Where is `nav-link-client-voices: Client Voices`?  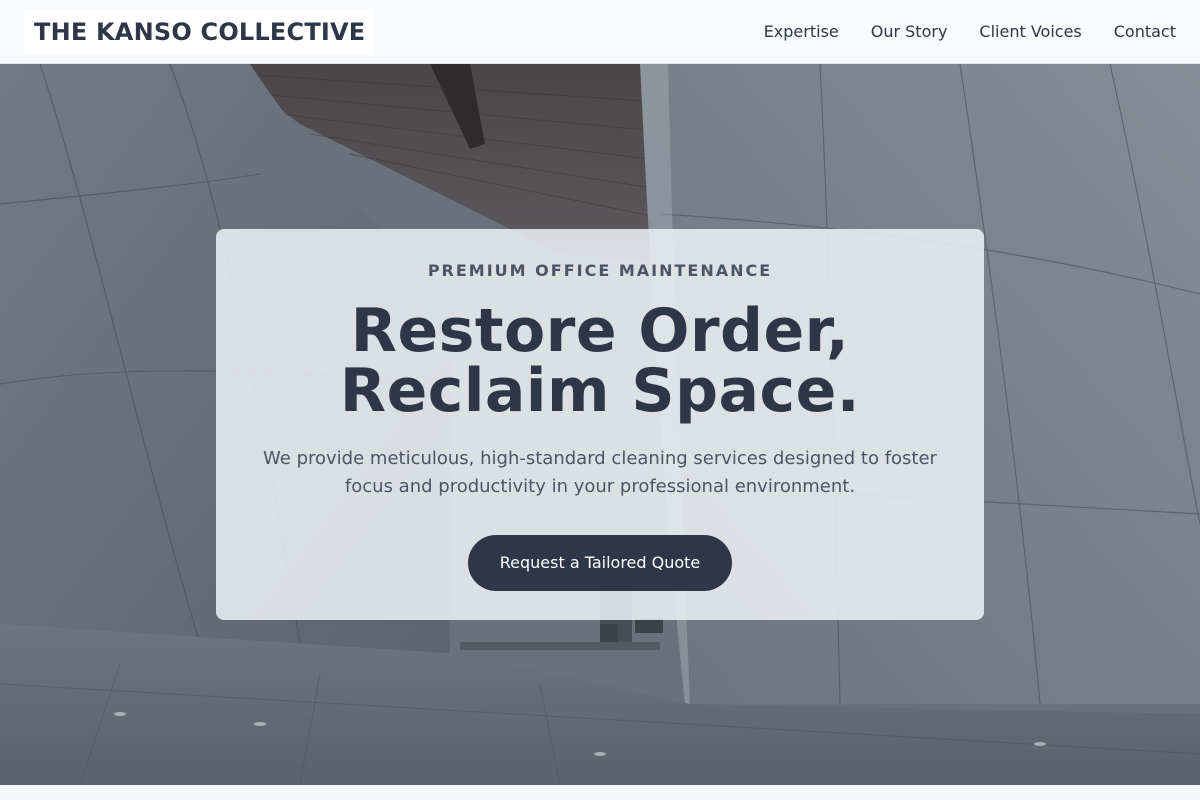
nav-link-client-voices: Client Voices is located at coordinates (1030, 31).